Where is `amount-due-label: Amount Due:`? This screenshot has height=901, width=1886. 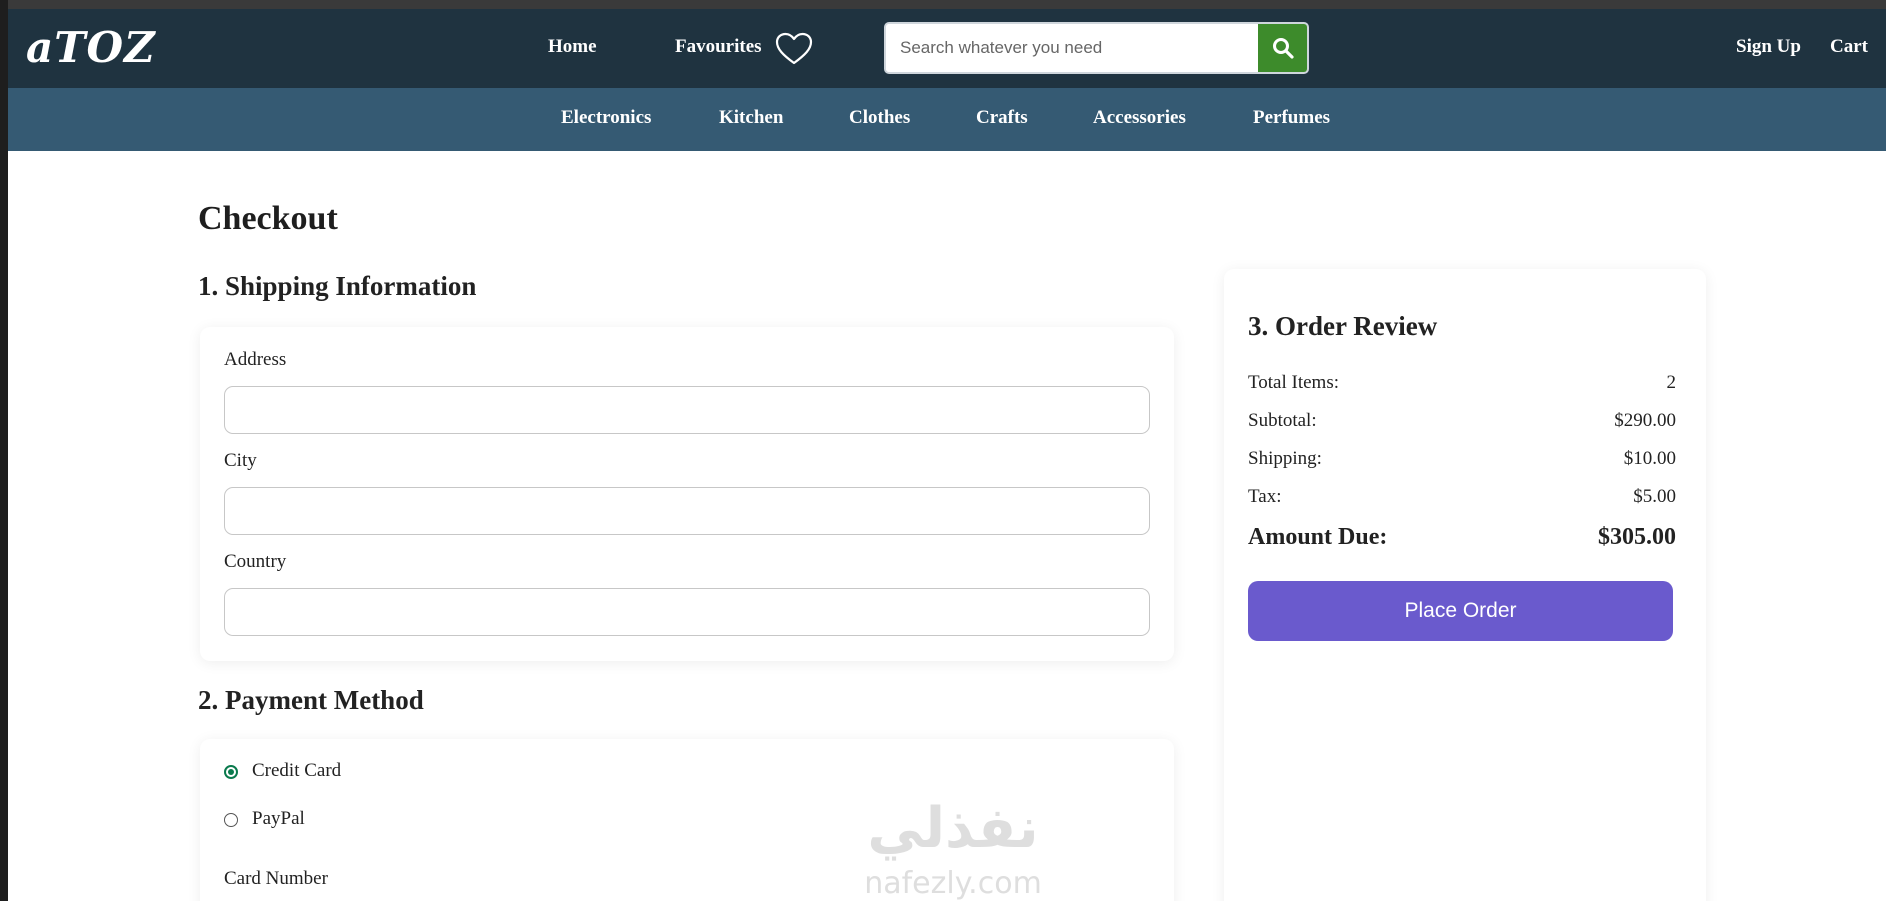
amount-due-label: Amount Due: is located at coordinates (1318, 537).